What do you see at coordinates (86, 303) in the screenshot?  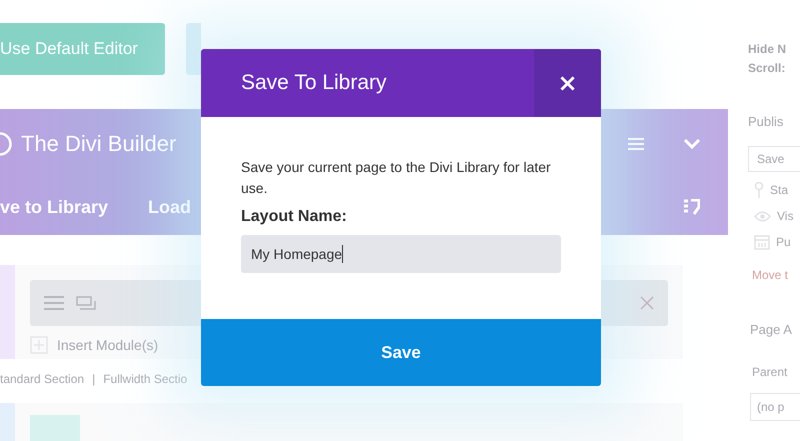 I see `columns-icon` at bounding box center [86, 303].